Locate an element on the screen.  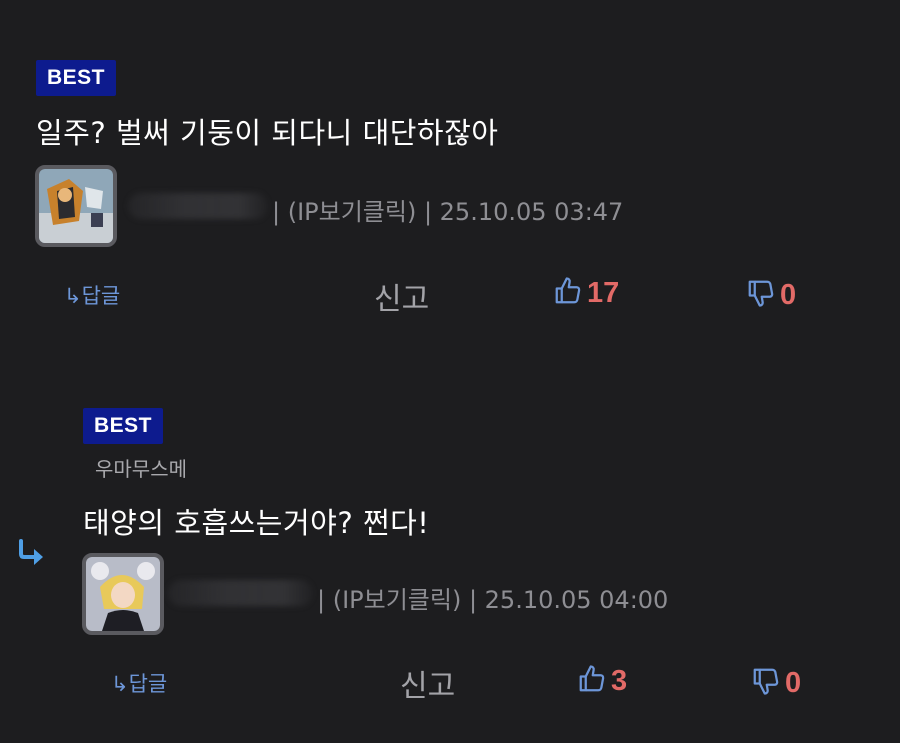
upvote-button: 17 is located at coordinates (586, 293).